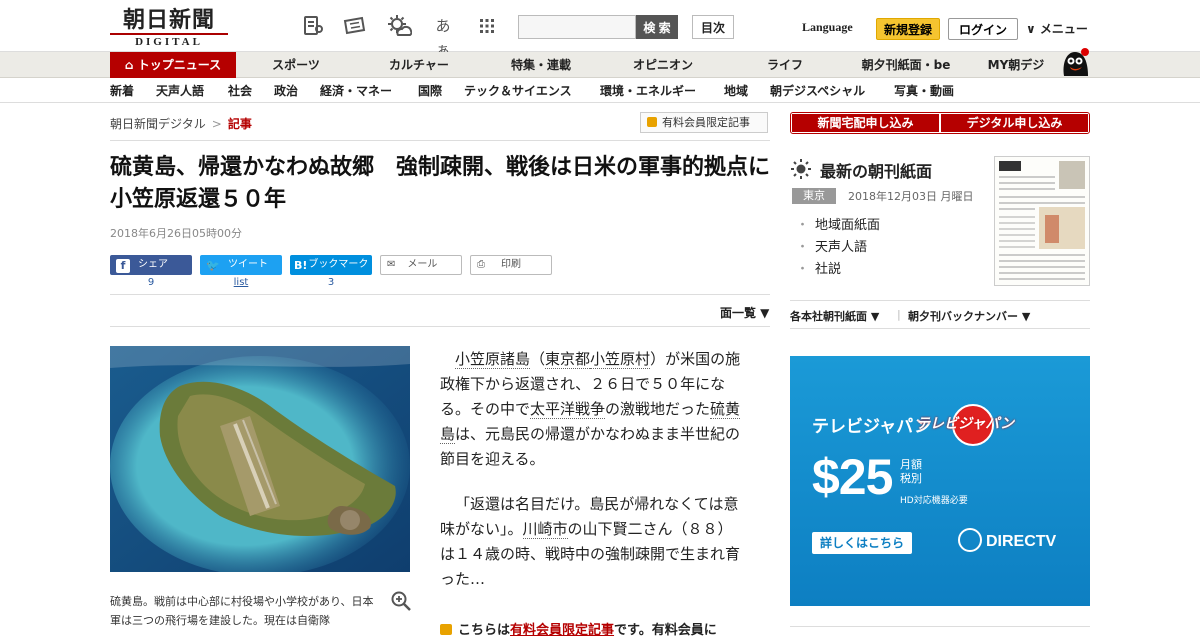  What do you see at coordinates (562, 630) in the screenshot?
I see `paid-article-link: 有料会員限定記事` at bounding box center [562, 630].